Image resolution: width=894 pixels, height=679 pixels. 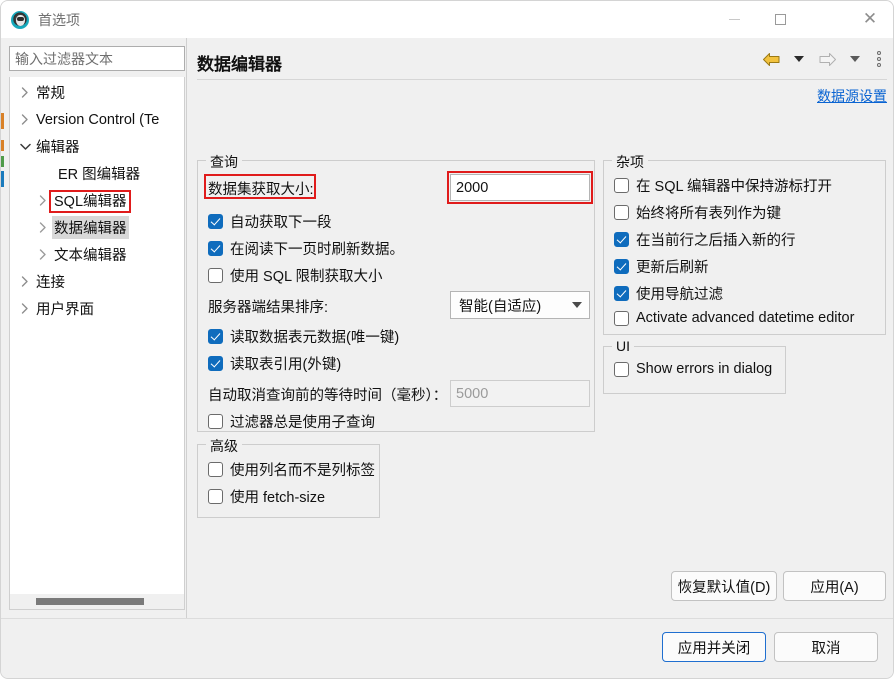 What do you see at coordinates (834, 586) in the screenshot?
I see `apply-button: 应用(A)` at bounding box center [834, 586].